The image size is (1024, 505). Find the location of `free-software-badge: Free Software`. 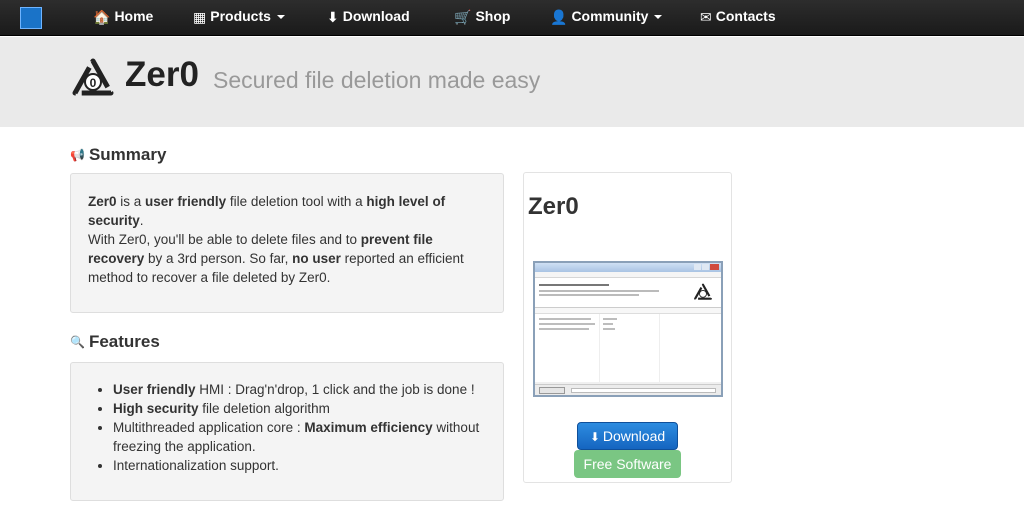

free-software-badge: Free Software is located at coordinates (627, 464).